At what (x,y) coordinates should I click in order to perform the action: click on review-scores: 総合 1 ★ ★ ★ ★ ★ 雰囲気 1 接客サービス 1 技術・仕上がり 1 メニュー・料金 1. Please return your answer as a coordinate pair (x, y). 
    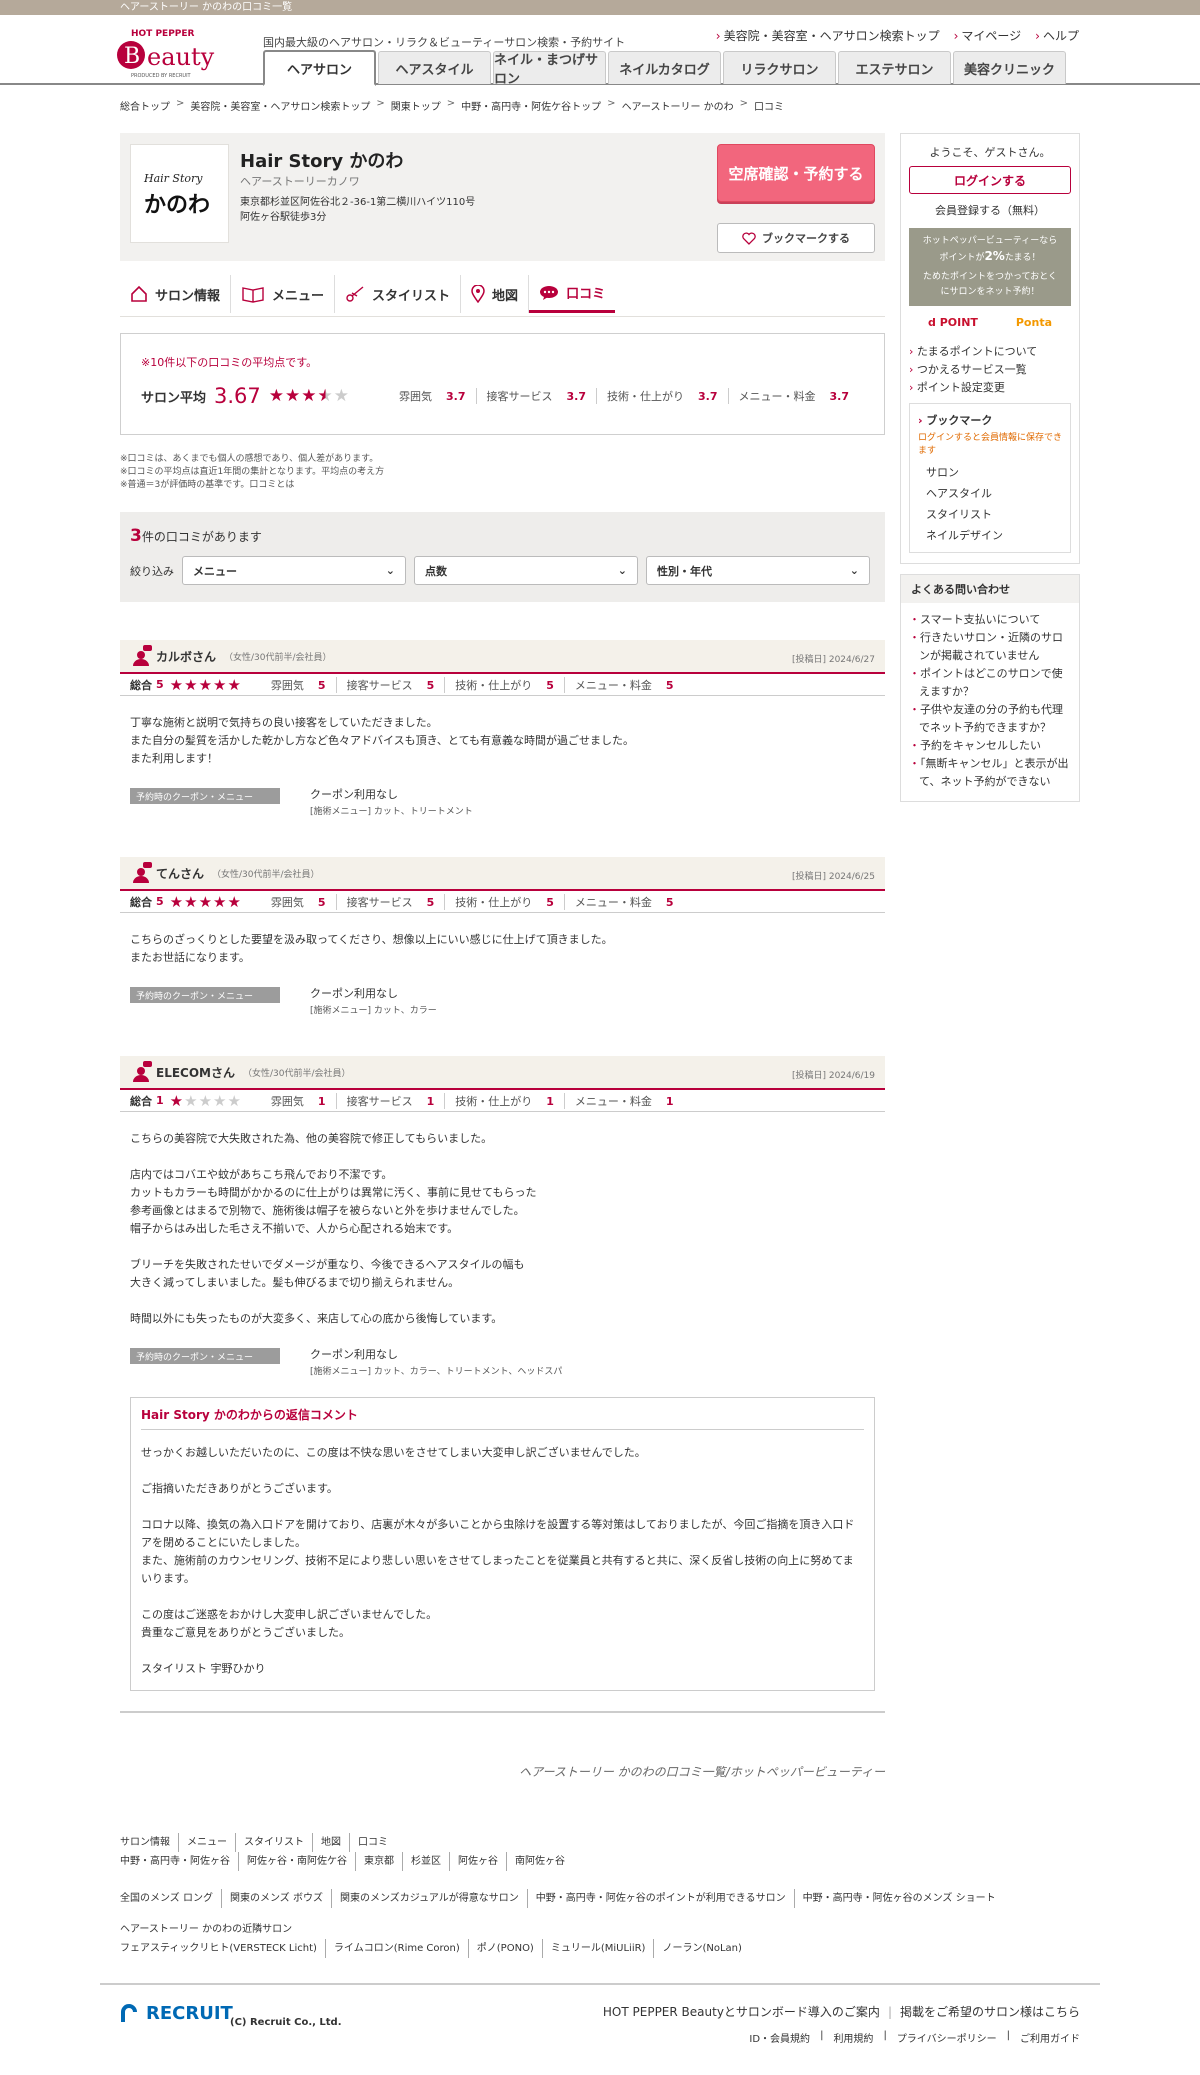
    Looking at the image, I should click on (502, 1101).